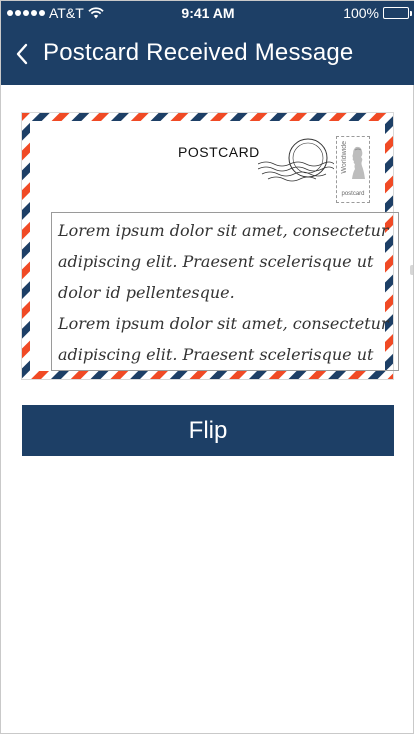 This screenshot has height=734, width=414. I want to click on scroll-indicator, so click(411, 270).